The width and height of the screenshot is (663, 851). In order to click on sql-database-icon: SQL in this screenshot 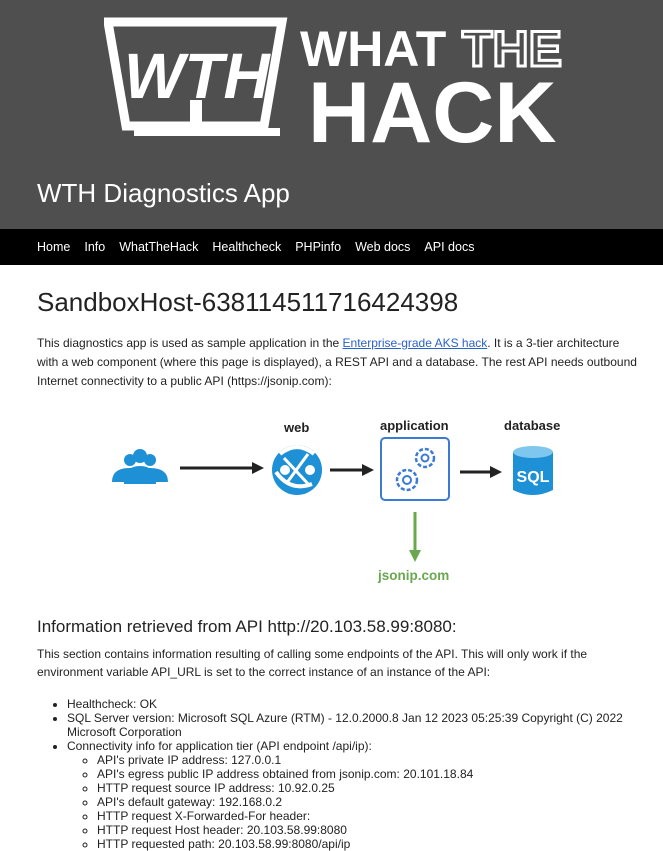, I will do `click(533, 470)`.